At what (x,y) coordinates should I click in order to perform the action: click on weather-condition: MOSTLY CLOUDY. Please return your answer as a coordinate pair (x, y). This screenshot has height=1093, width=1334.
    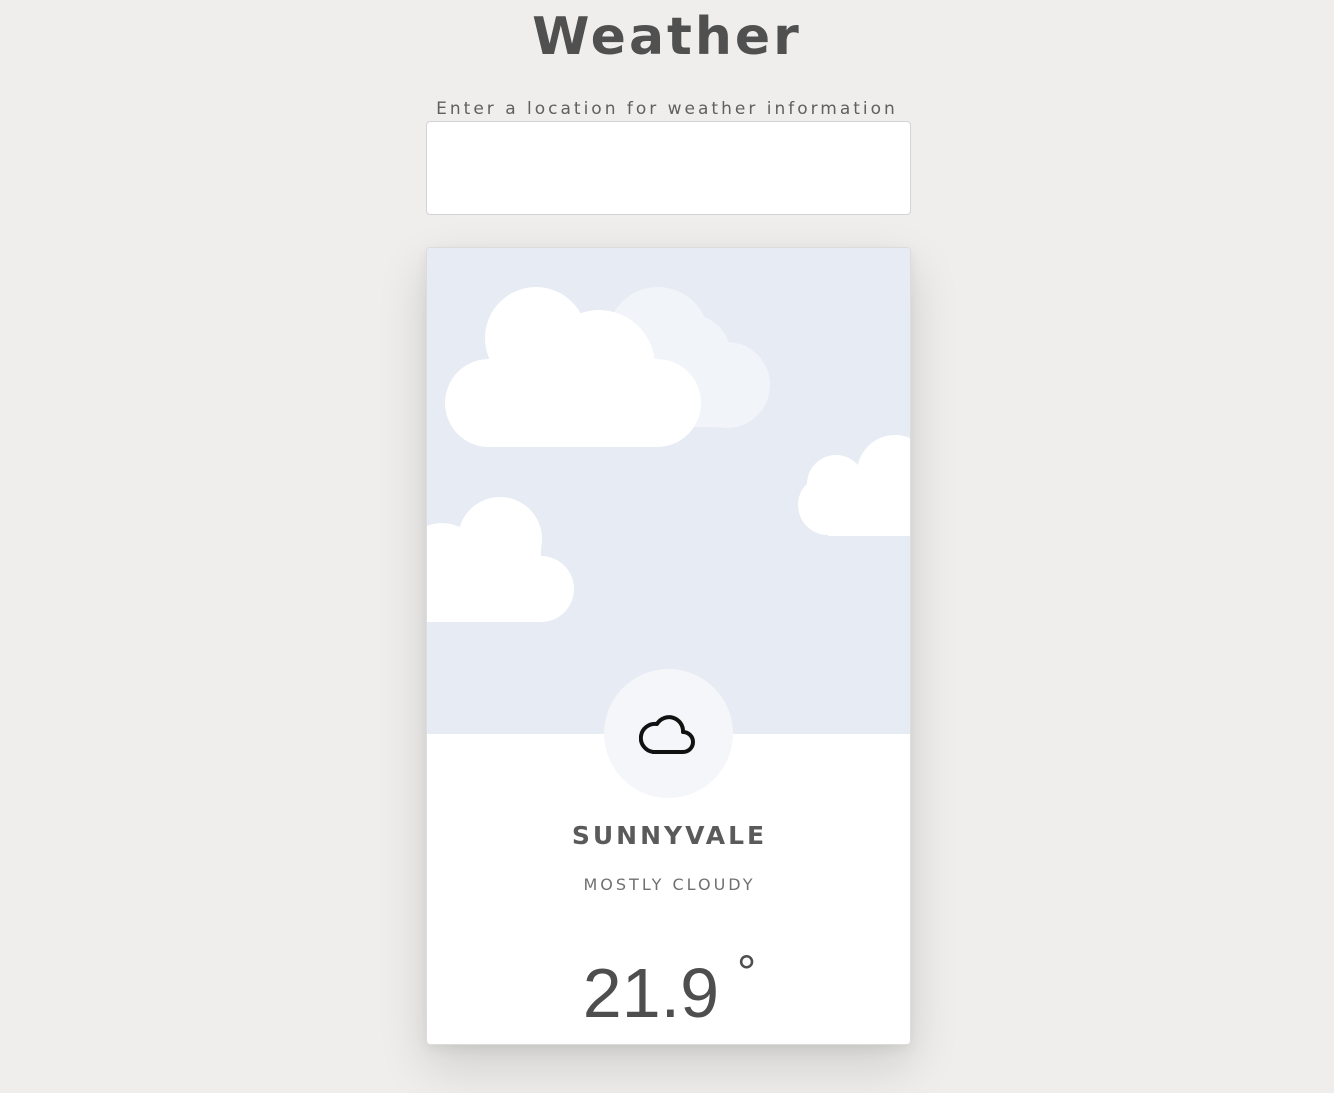
    Looking at the image, I should click on (669, 884).